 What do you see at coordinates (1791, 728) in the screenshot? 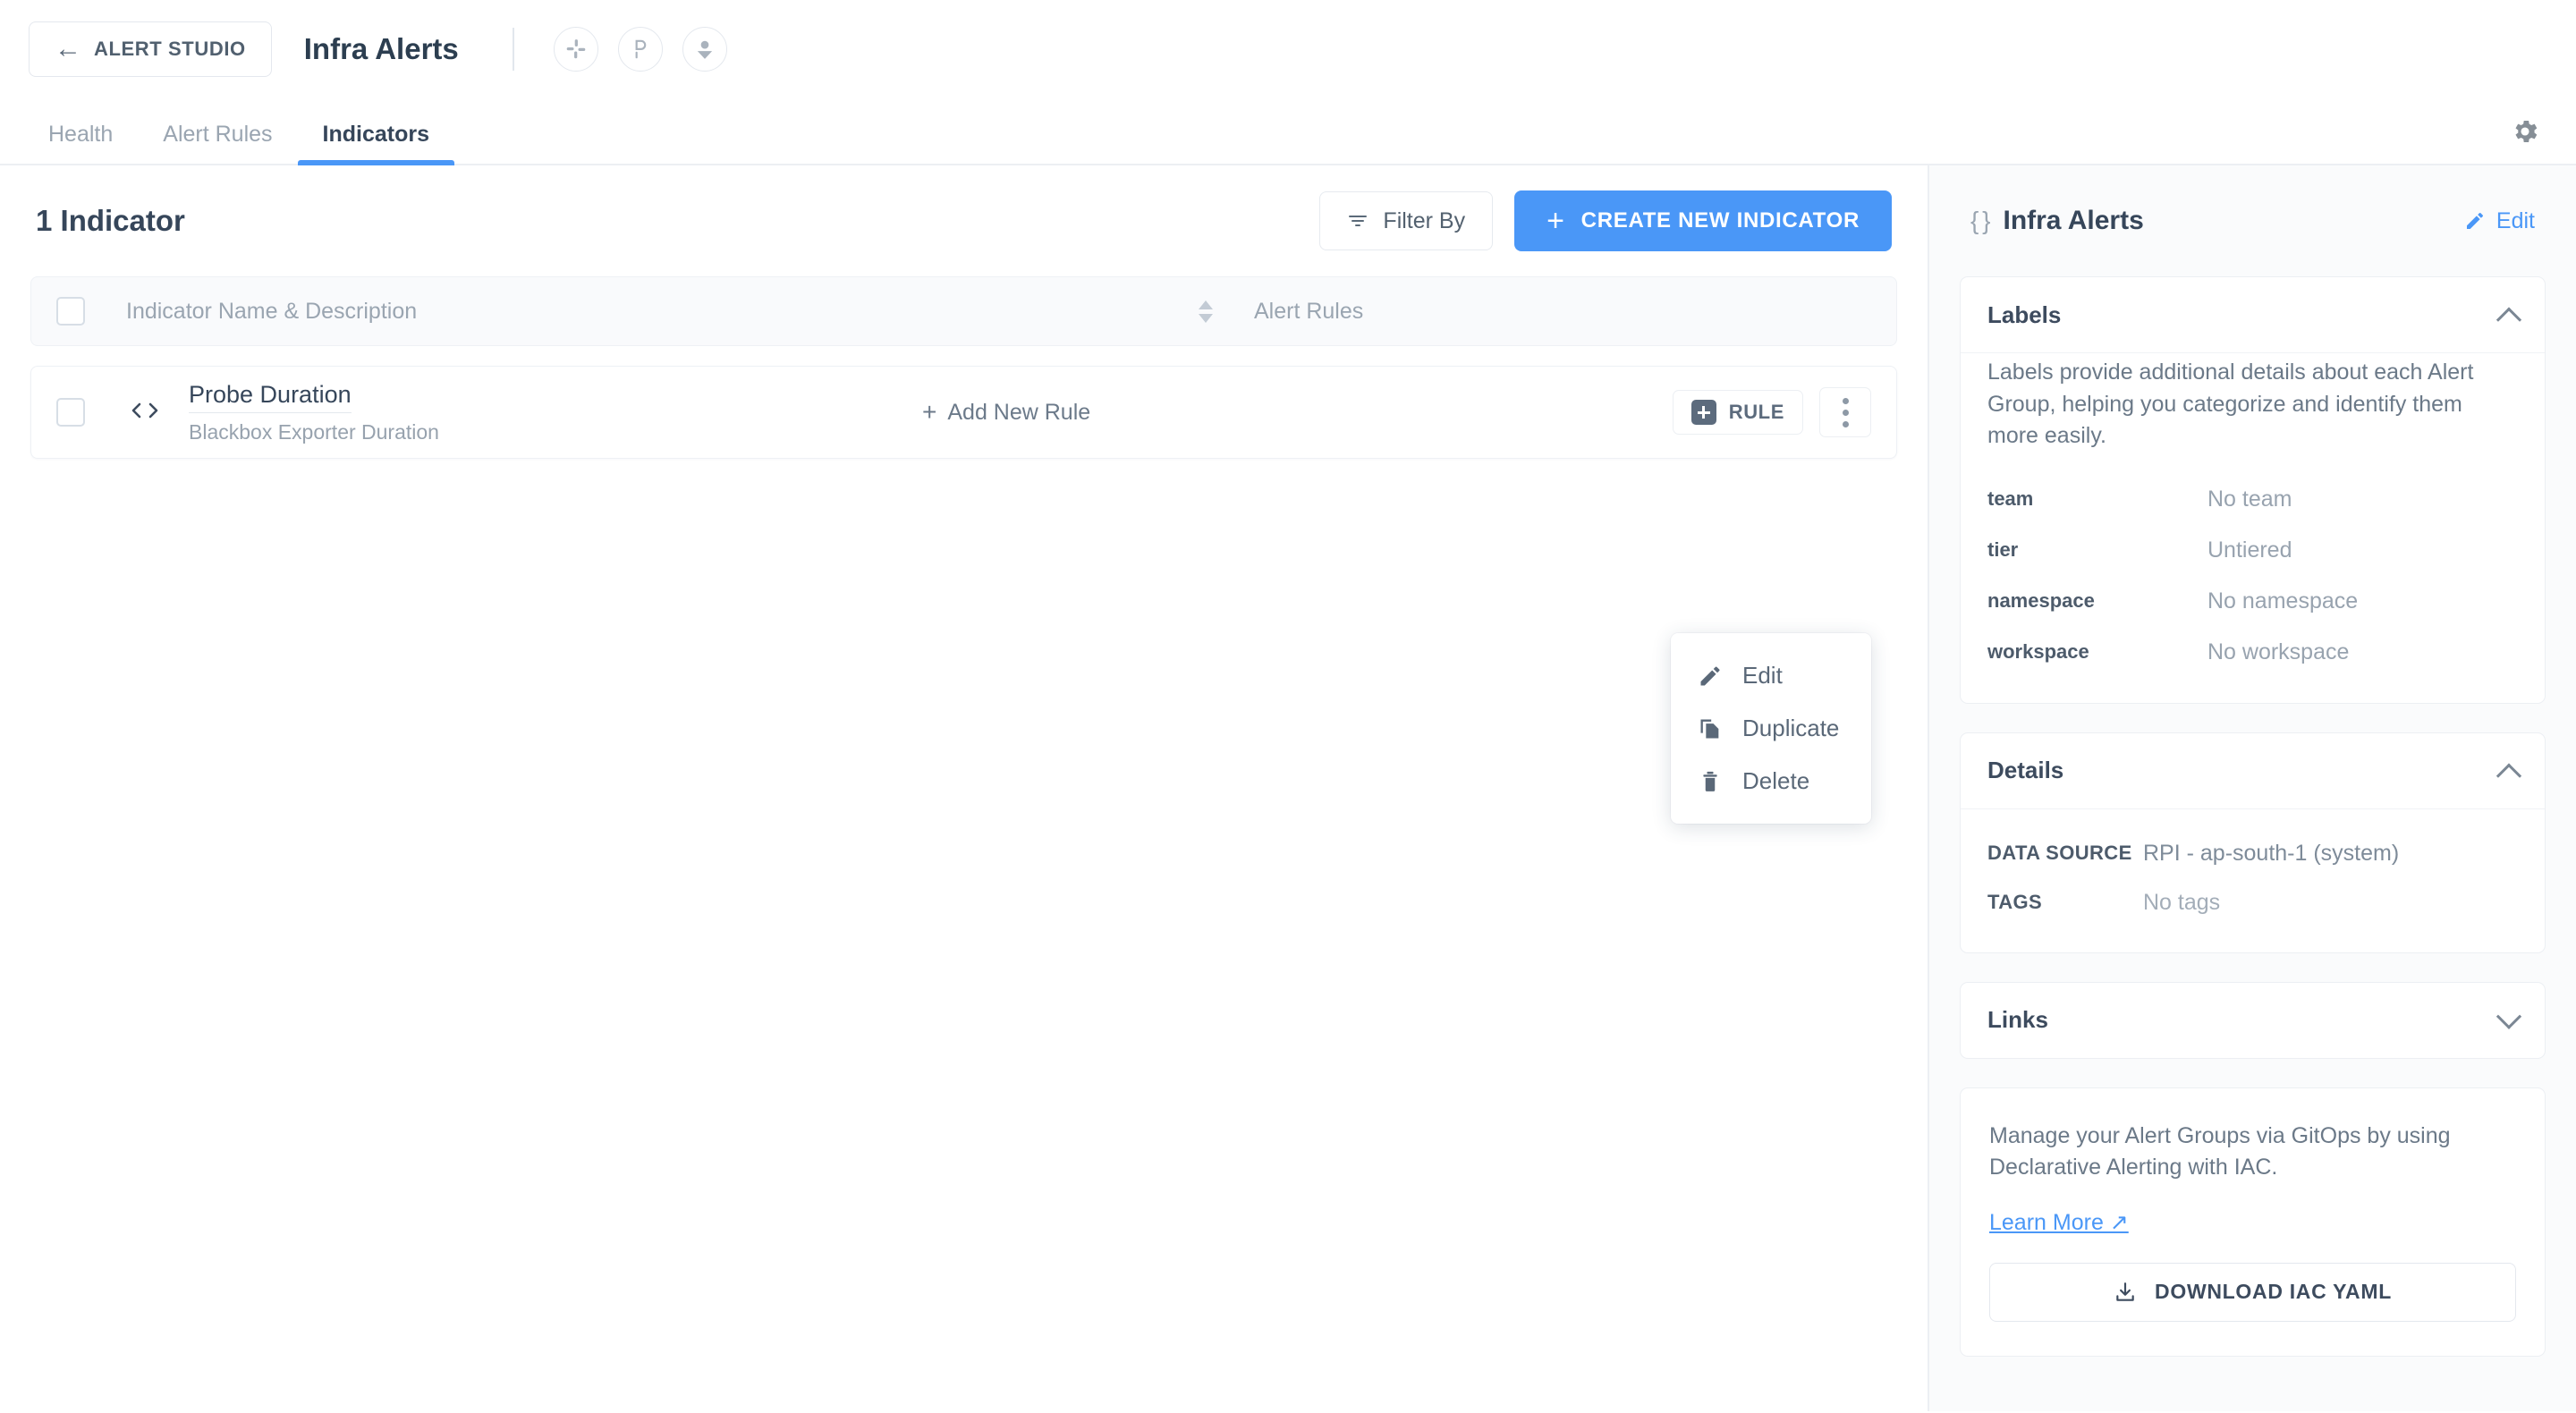
I see `context-menu-label: Duplicate` at bounding box center [1791, 728].